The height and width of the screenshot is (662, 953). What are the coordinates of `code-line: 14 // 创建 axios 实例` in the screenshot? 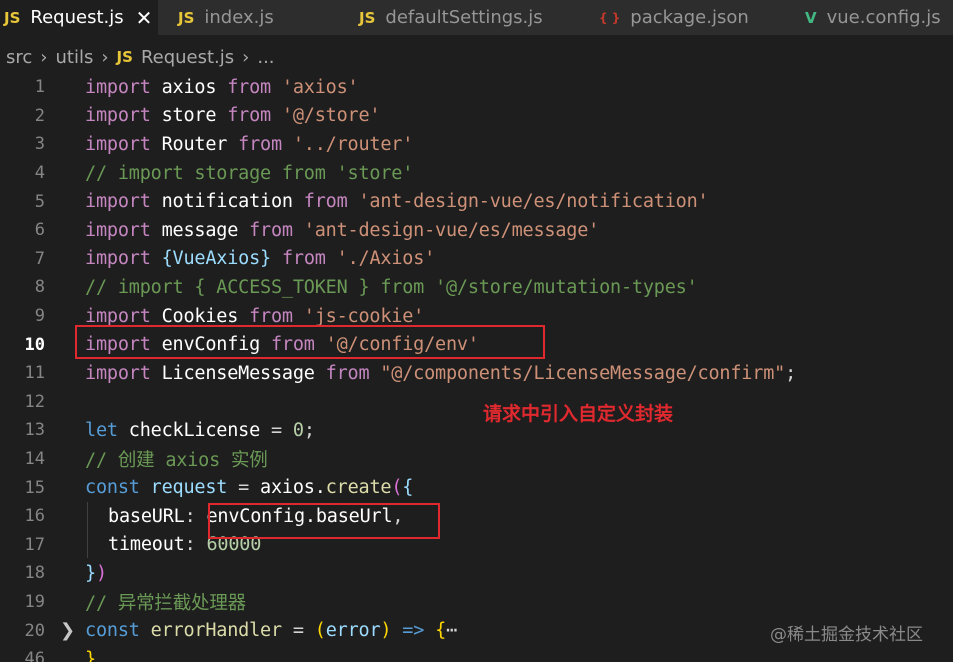 It's located at (476, 459).